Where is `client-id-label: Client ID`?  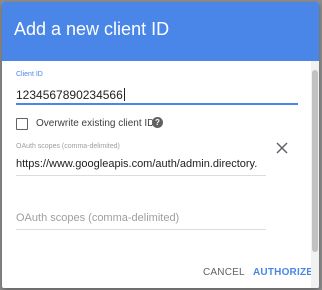
client-id-label: Client ID is located at coordinates (29, 74).